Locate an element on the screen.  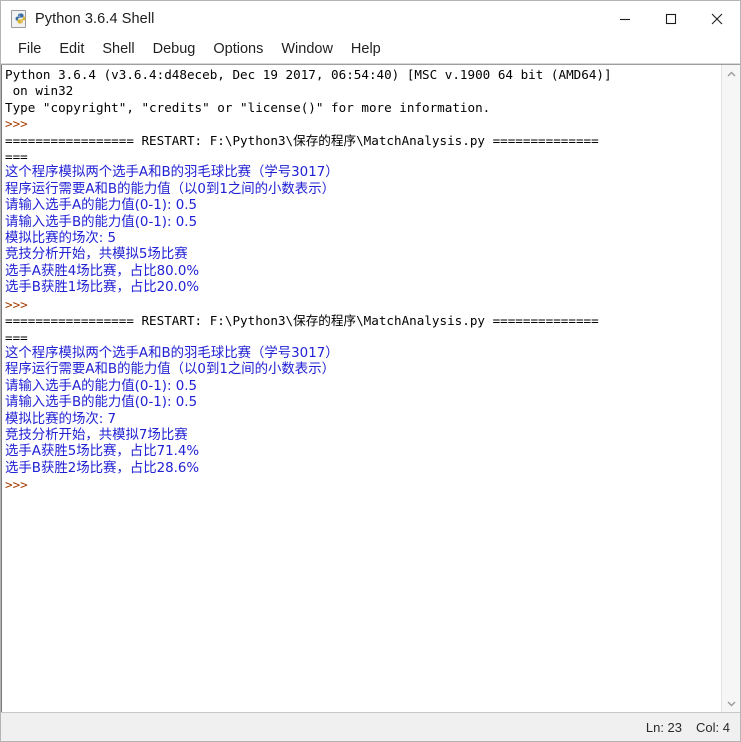
status-column-indicator: Col: 4 is located at coordinates (713, 727).